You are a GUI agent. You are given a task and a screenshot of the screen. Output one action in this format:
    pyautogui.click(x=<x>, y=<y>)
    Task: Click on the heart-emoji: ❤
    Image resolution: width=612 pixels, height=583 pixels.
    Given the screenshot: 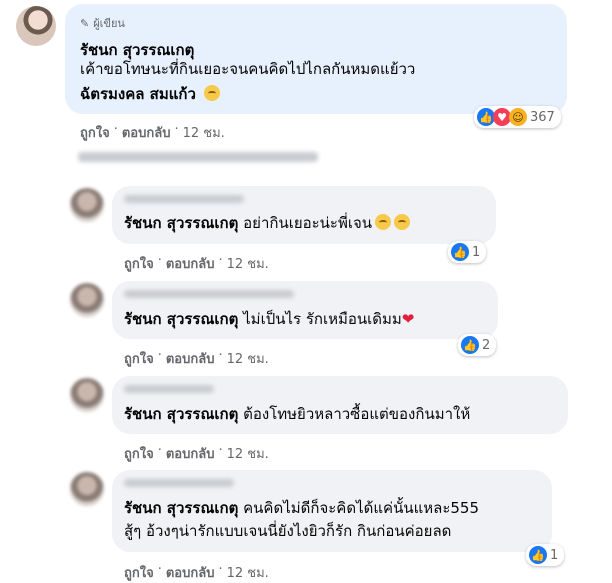 What is the action you would take?
    pyautogui.click(x=408, y=319)
    